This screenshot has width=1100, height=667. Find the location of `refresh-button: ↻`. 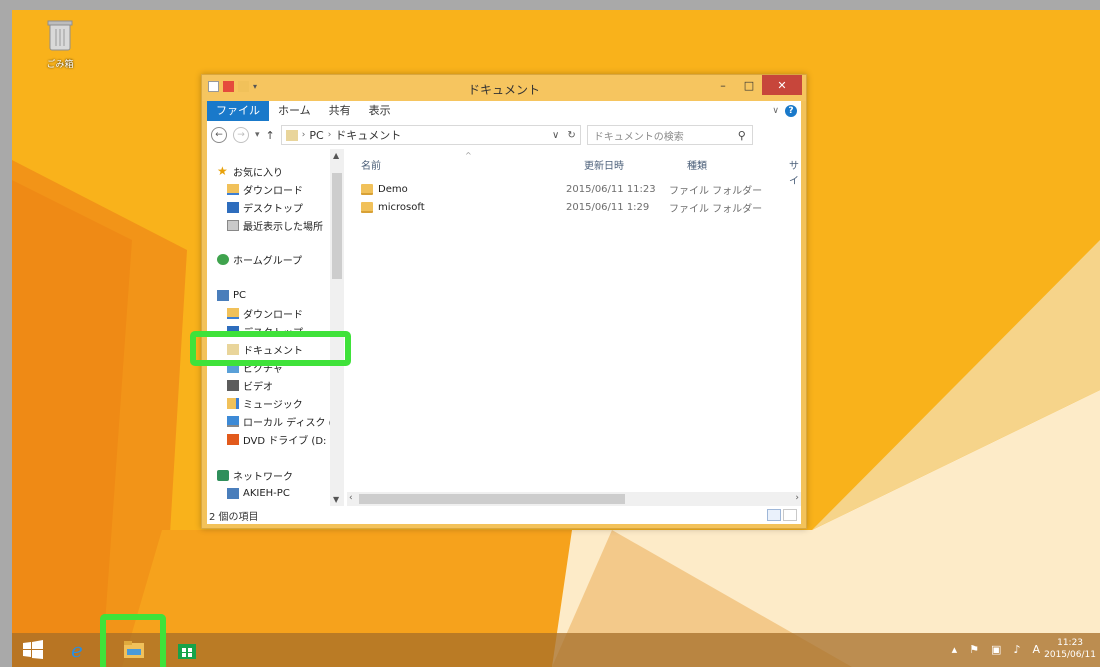

refresh-button: ↻ is located at coordinates (571, 135).